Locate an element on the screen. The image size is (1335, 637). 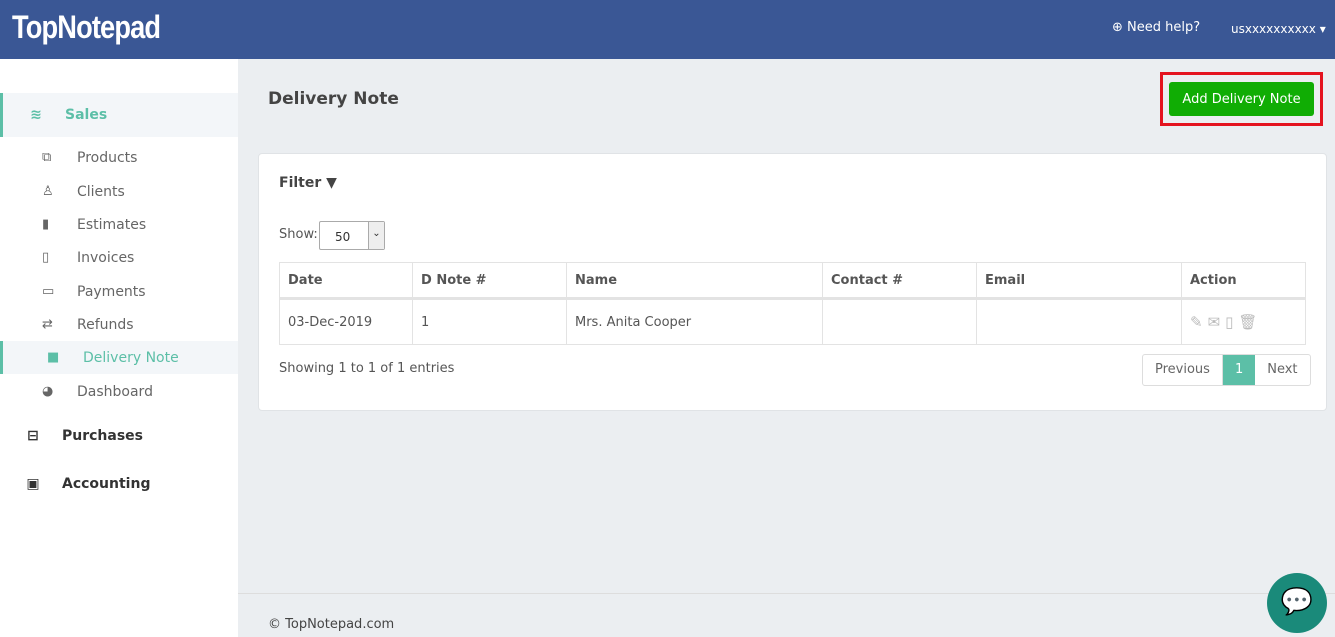
label: Estimates is located at coordinates (112, 224).